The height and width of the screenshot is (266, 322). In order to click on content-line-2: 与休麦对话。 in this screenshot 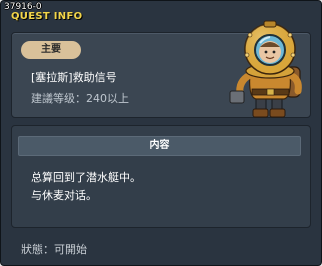, I will do `click(64, 195)`.